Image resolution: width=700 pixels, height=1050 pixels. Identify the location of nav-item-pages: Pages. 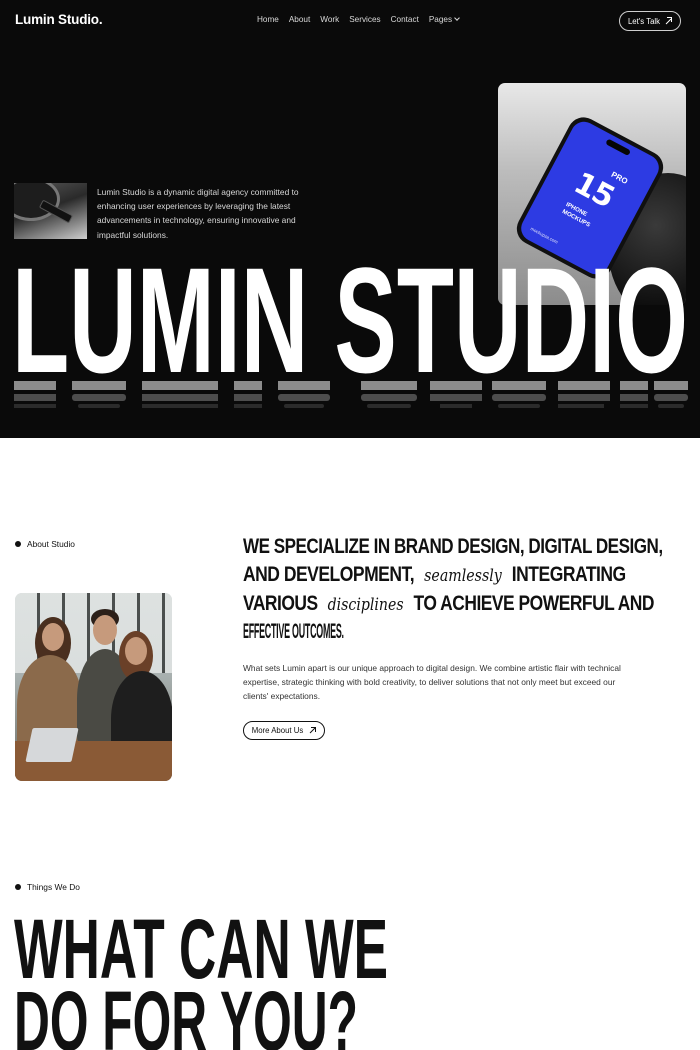
(444, 19).